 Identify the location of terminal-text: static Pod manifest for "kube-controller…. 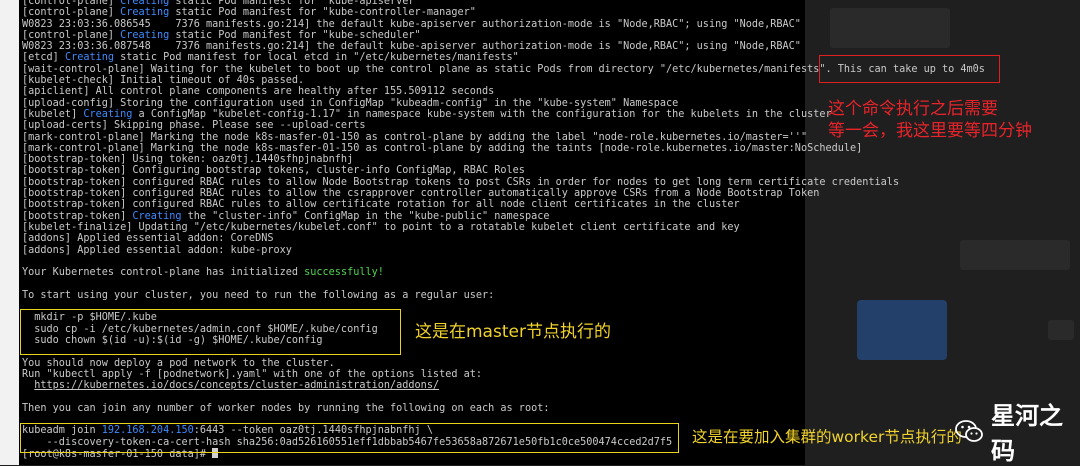
(322, 13).